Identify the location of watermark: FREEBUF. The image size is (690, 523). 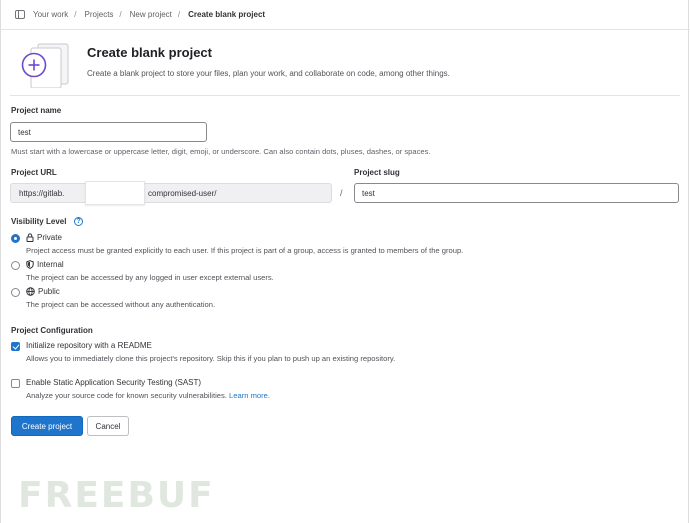
(116, 495).